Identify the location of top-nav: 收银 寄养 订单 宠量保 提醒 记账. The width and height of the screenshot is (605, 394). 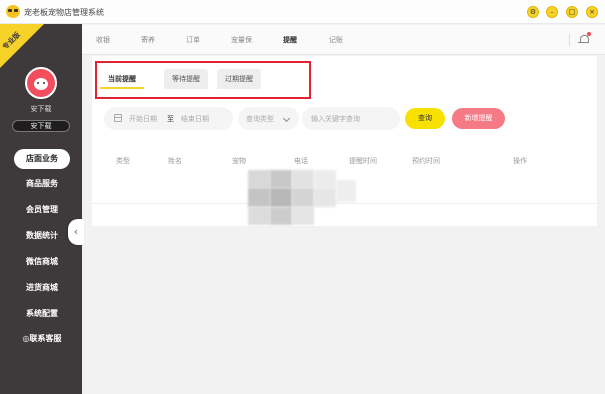
(343, 40).